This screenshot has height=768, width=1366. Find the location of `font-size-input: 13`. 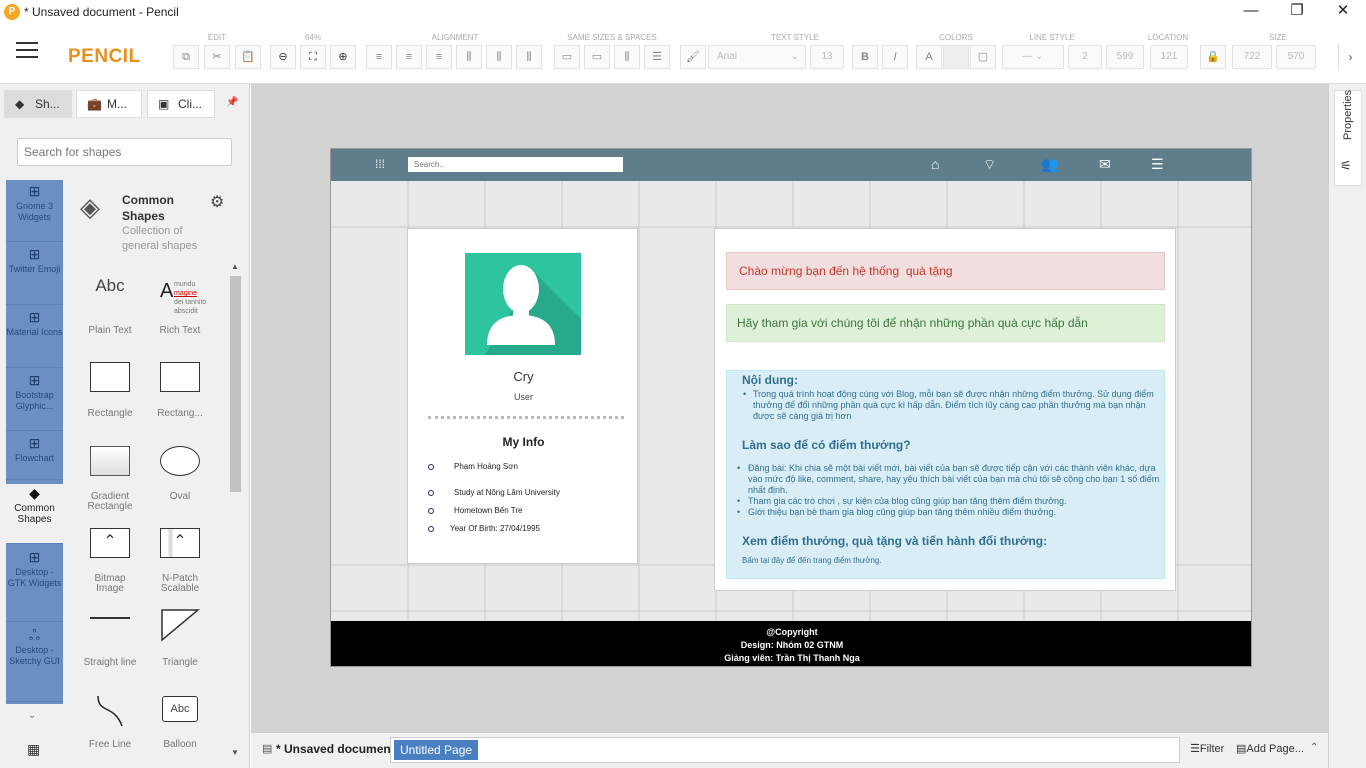

font-size-input: 13 is located at coordinates (827, 57).